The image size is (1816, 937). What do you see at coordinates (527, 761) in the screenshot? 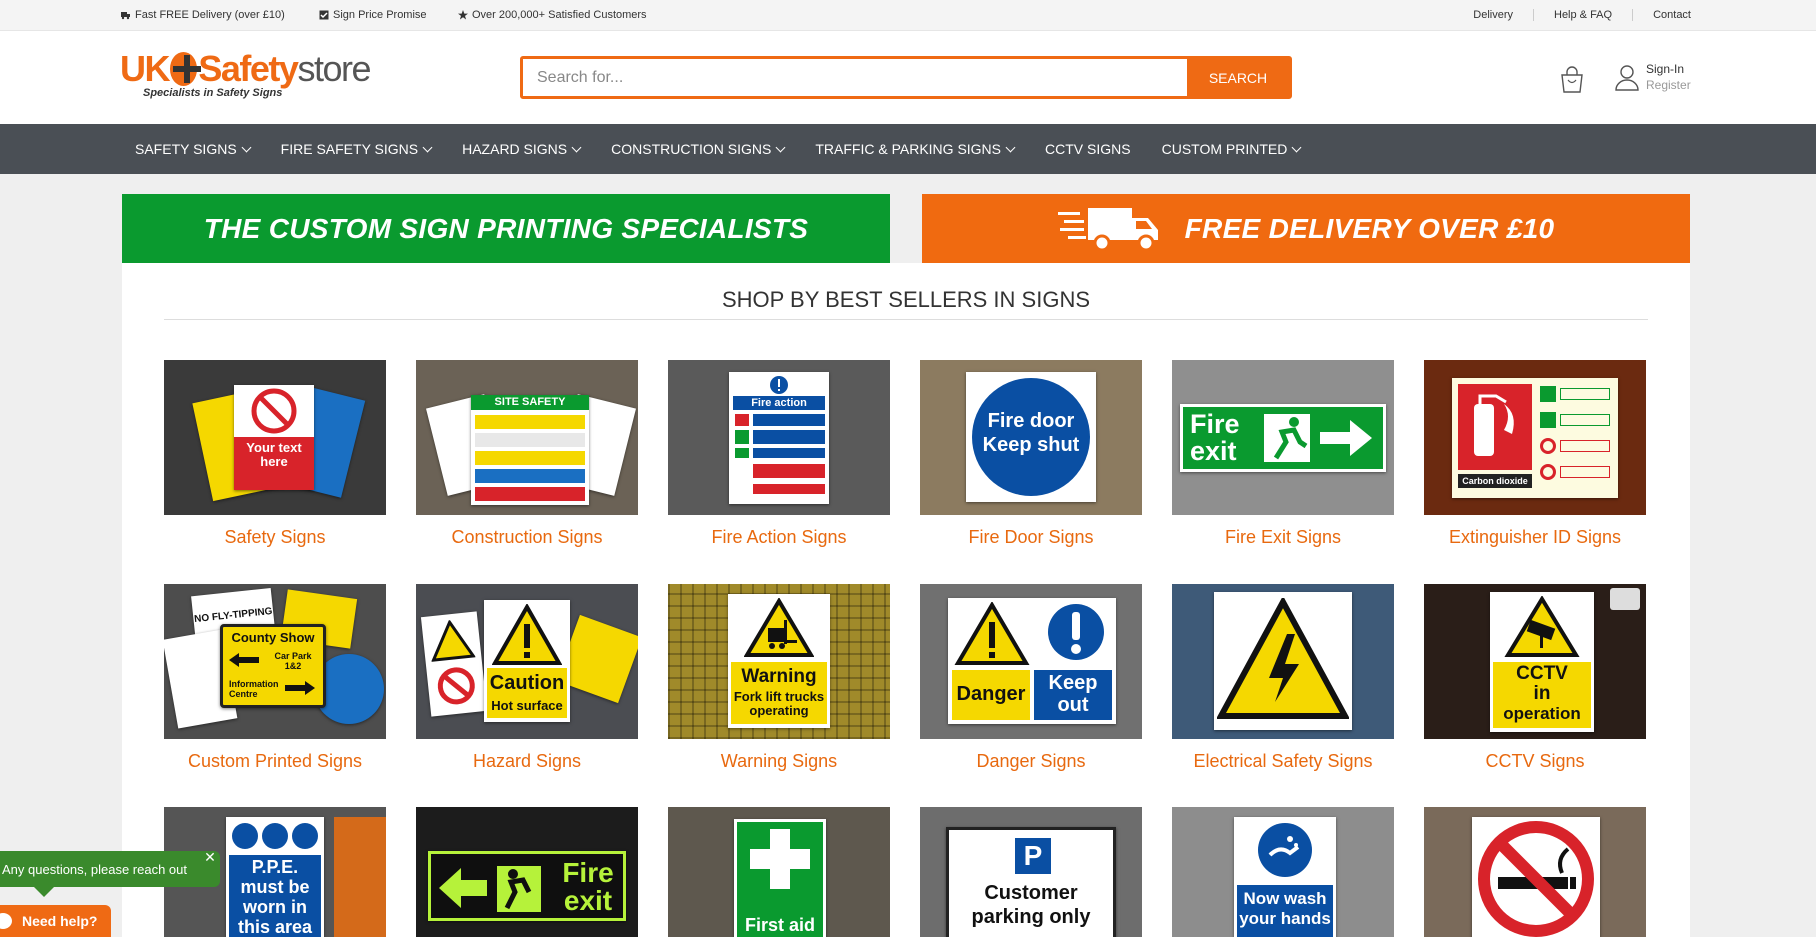
I see `tile-label: Hazard Signs` at bounding box center [527, 761].